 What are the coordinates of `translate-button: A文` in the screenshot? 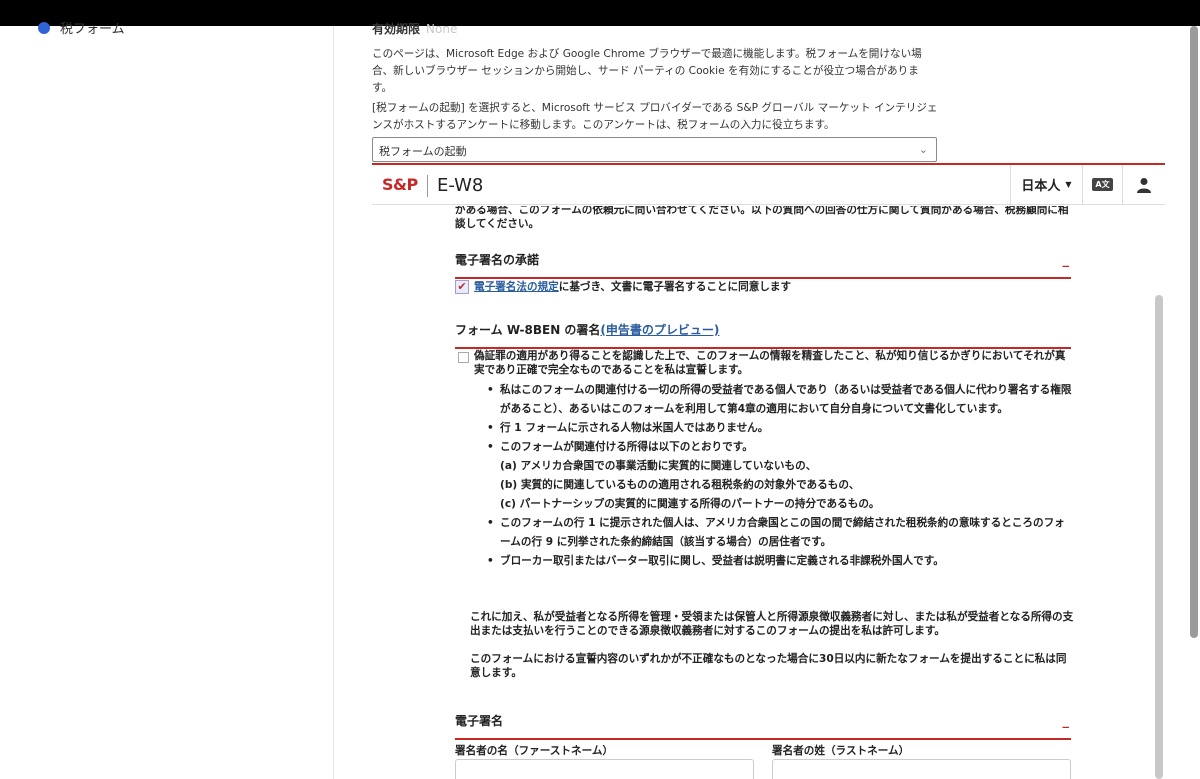 It's located at (1102, 184).